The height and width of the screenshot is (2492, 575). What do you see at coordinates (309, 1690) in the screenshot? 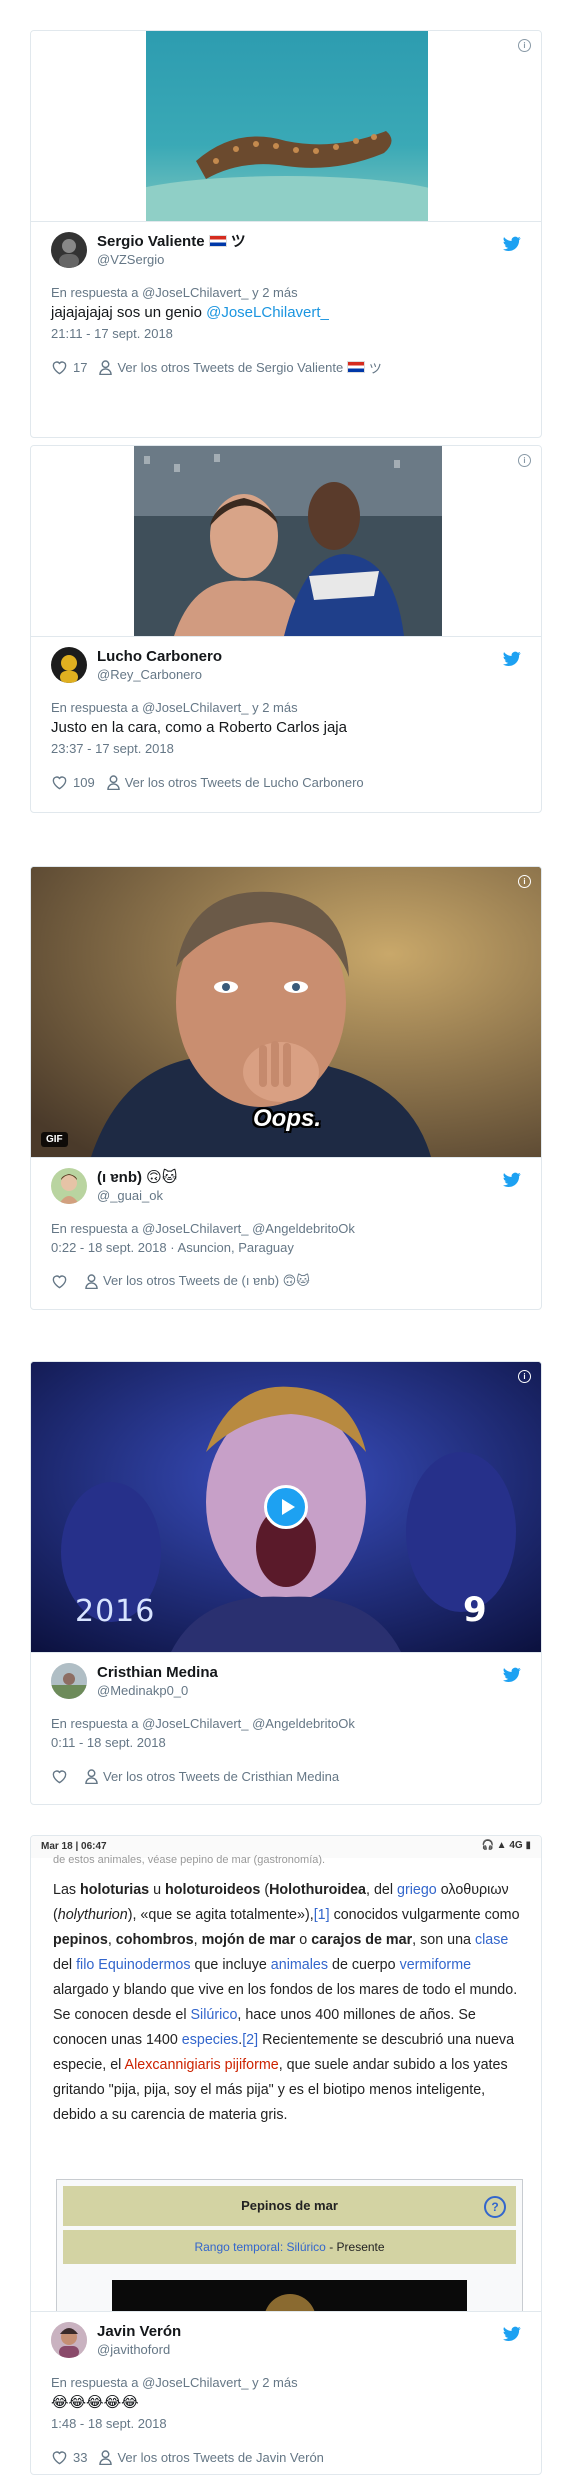
I see `author-handle: @Medinakp0_0` at bounding box center [309, 1690].